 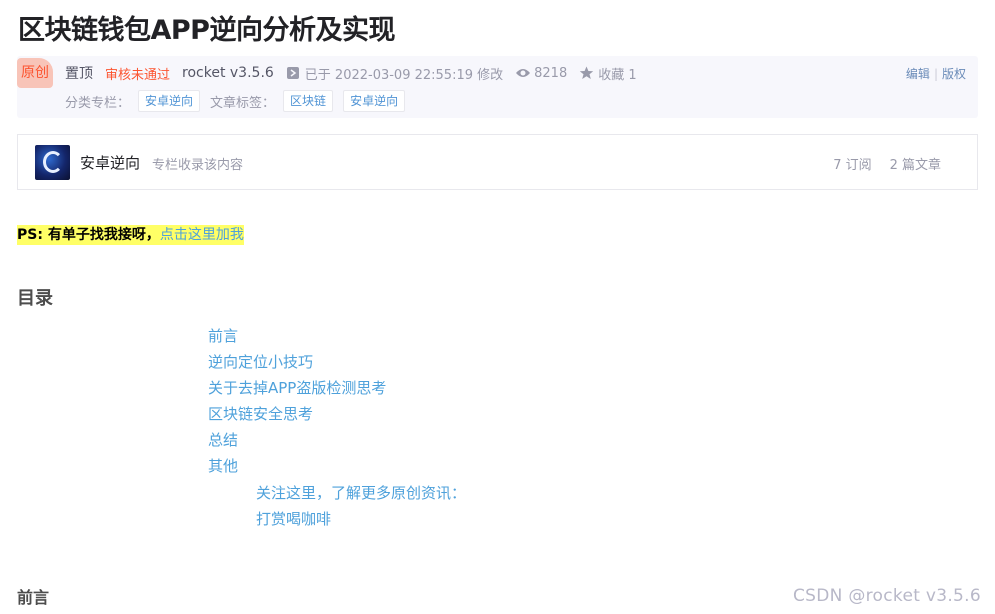 I want to click on meta-actions: 编辑 | 版权, so click(x=936, y=73).